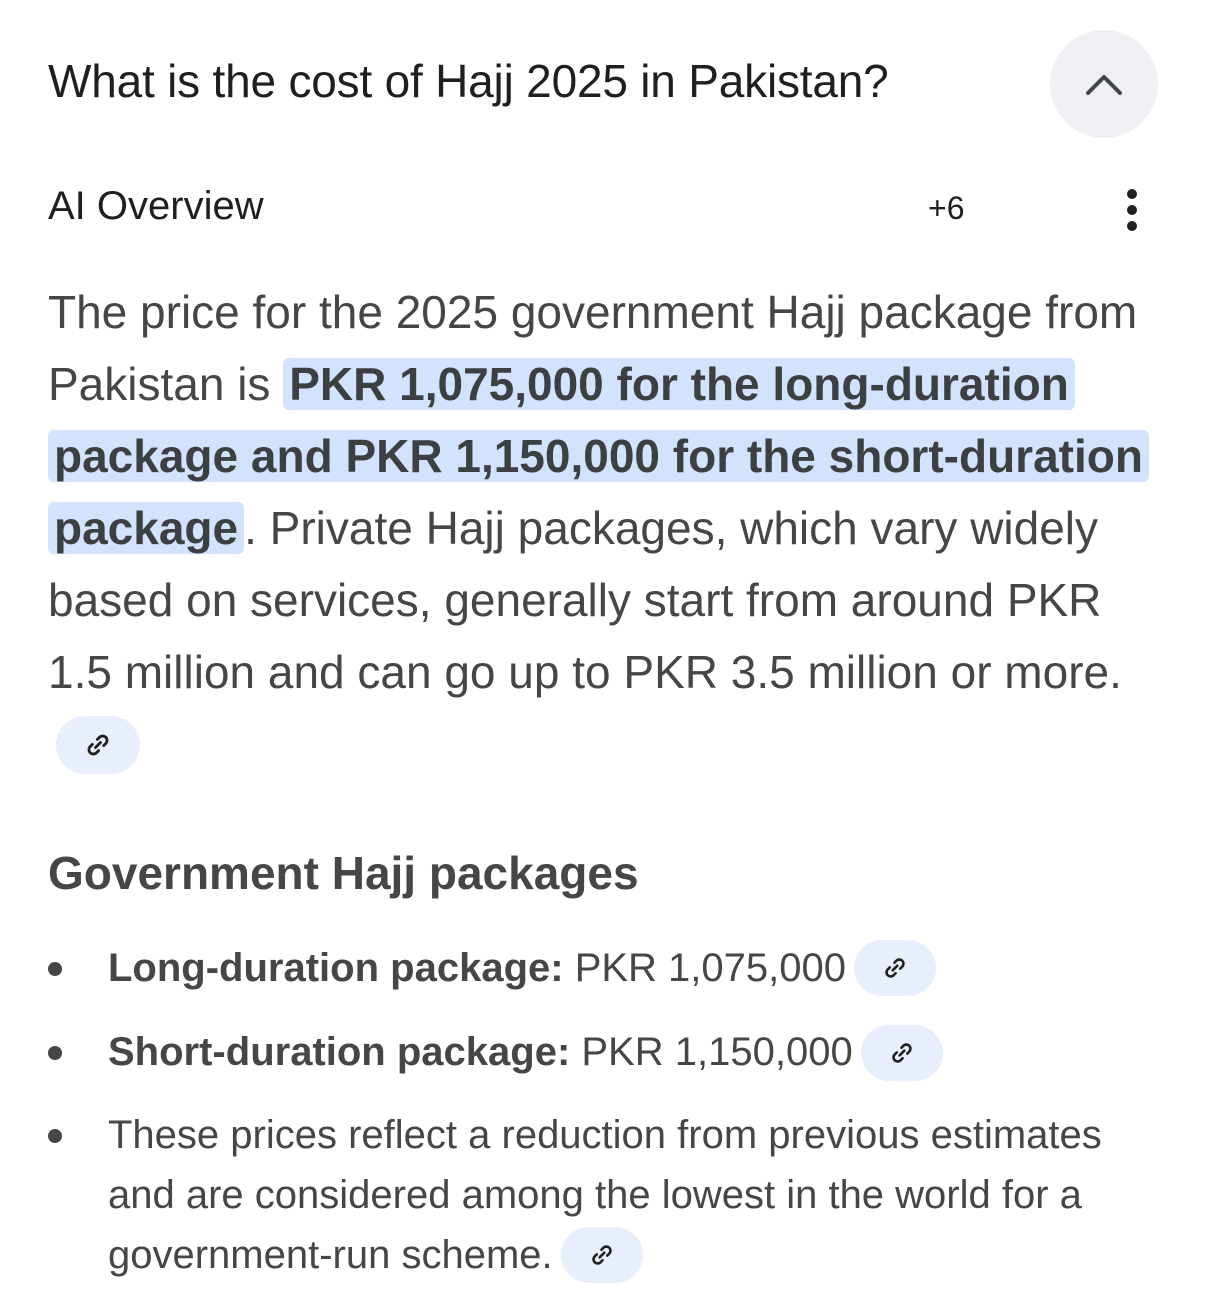  I want to click on list-item: Long-duration package: PKR 1,075,000, so click(603, 968).